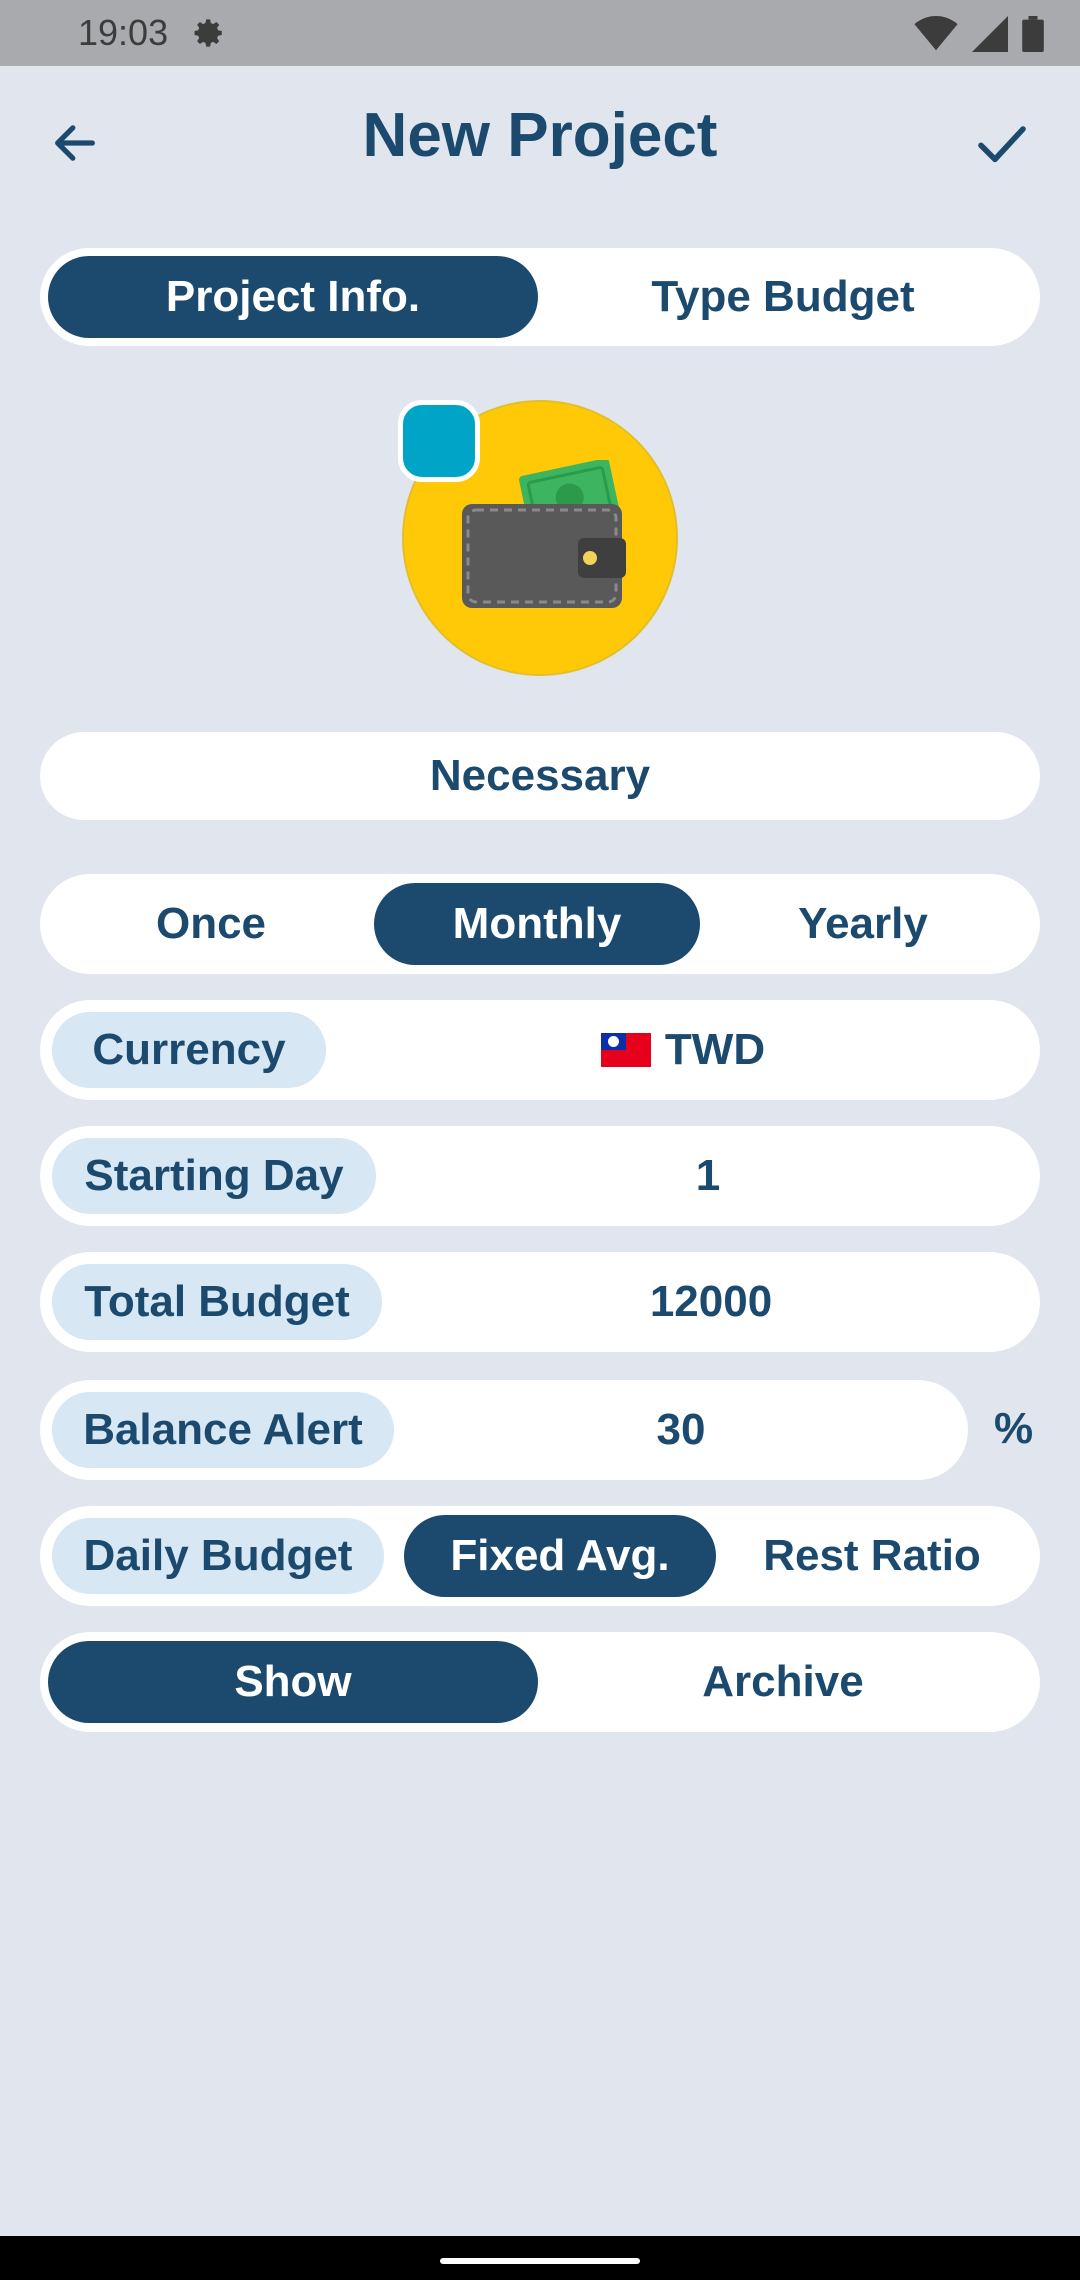 Image resolution: width=1080 pixels, height=2280 pixels. I want to click on visibility-show: Show, so click(293, 1682).